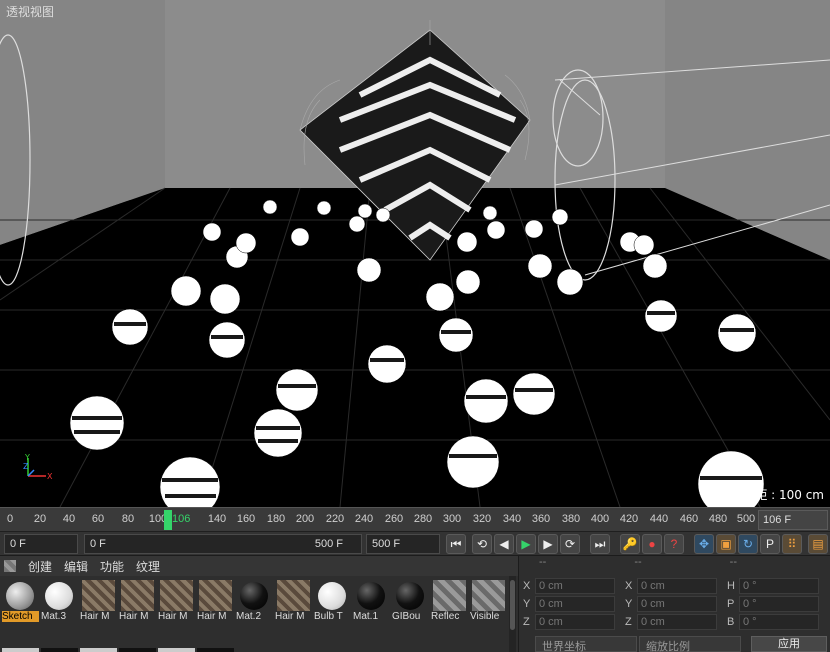  What do you see at coordinates (76, 566) in the screenshot?
I see `menu-edit: 编辑` at bounding box center [76, 566].